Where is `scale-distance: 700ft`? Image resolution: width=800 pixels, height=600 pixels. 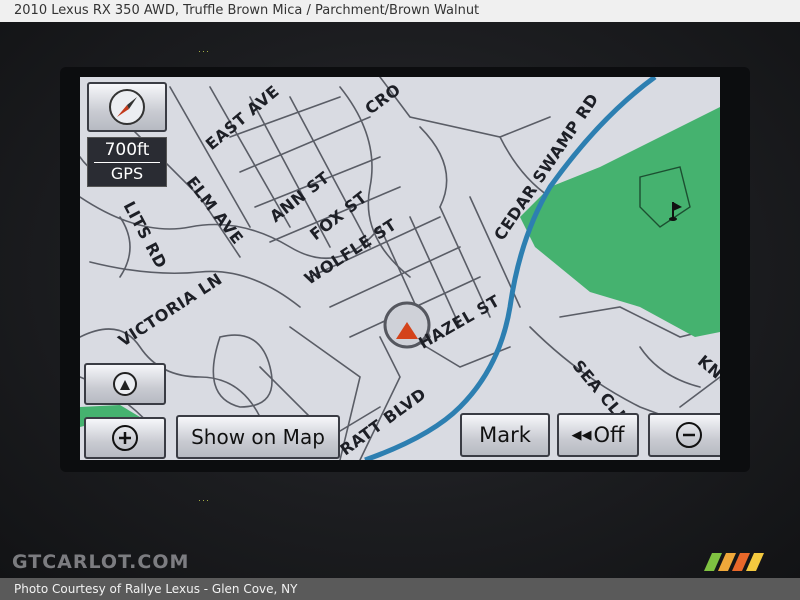
scale-distance: 700ft is located at coordinates (127, 150).